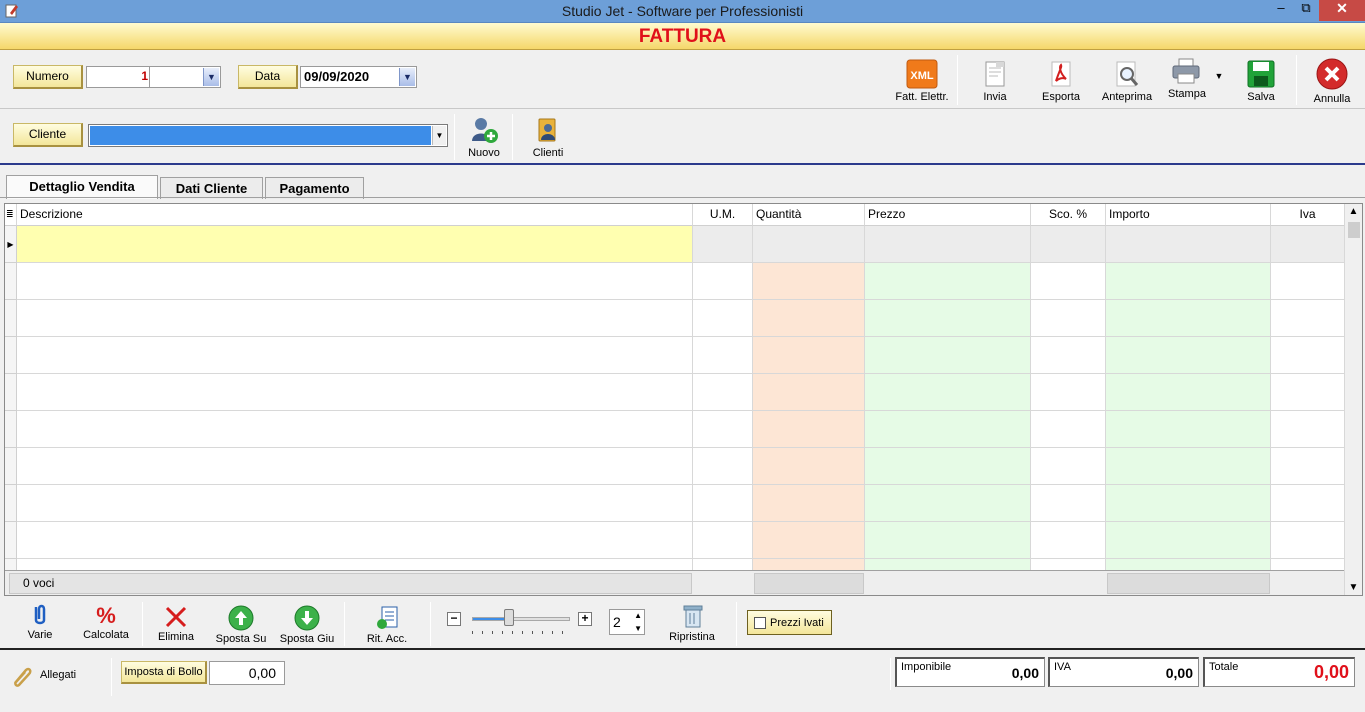 The width and height of the screenshot is (1365, 712). What do you see at coordinates (1308, 215) in the screenshot?
I see `column-header-iva: Iva` at bounding box center [1308, 215].